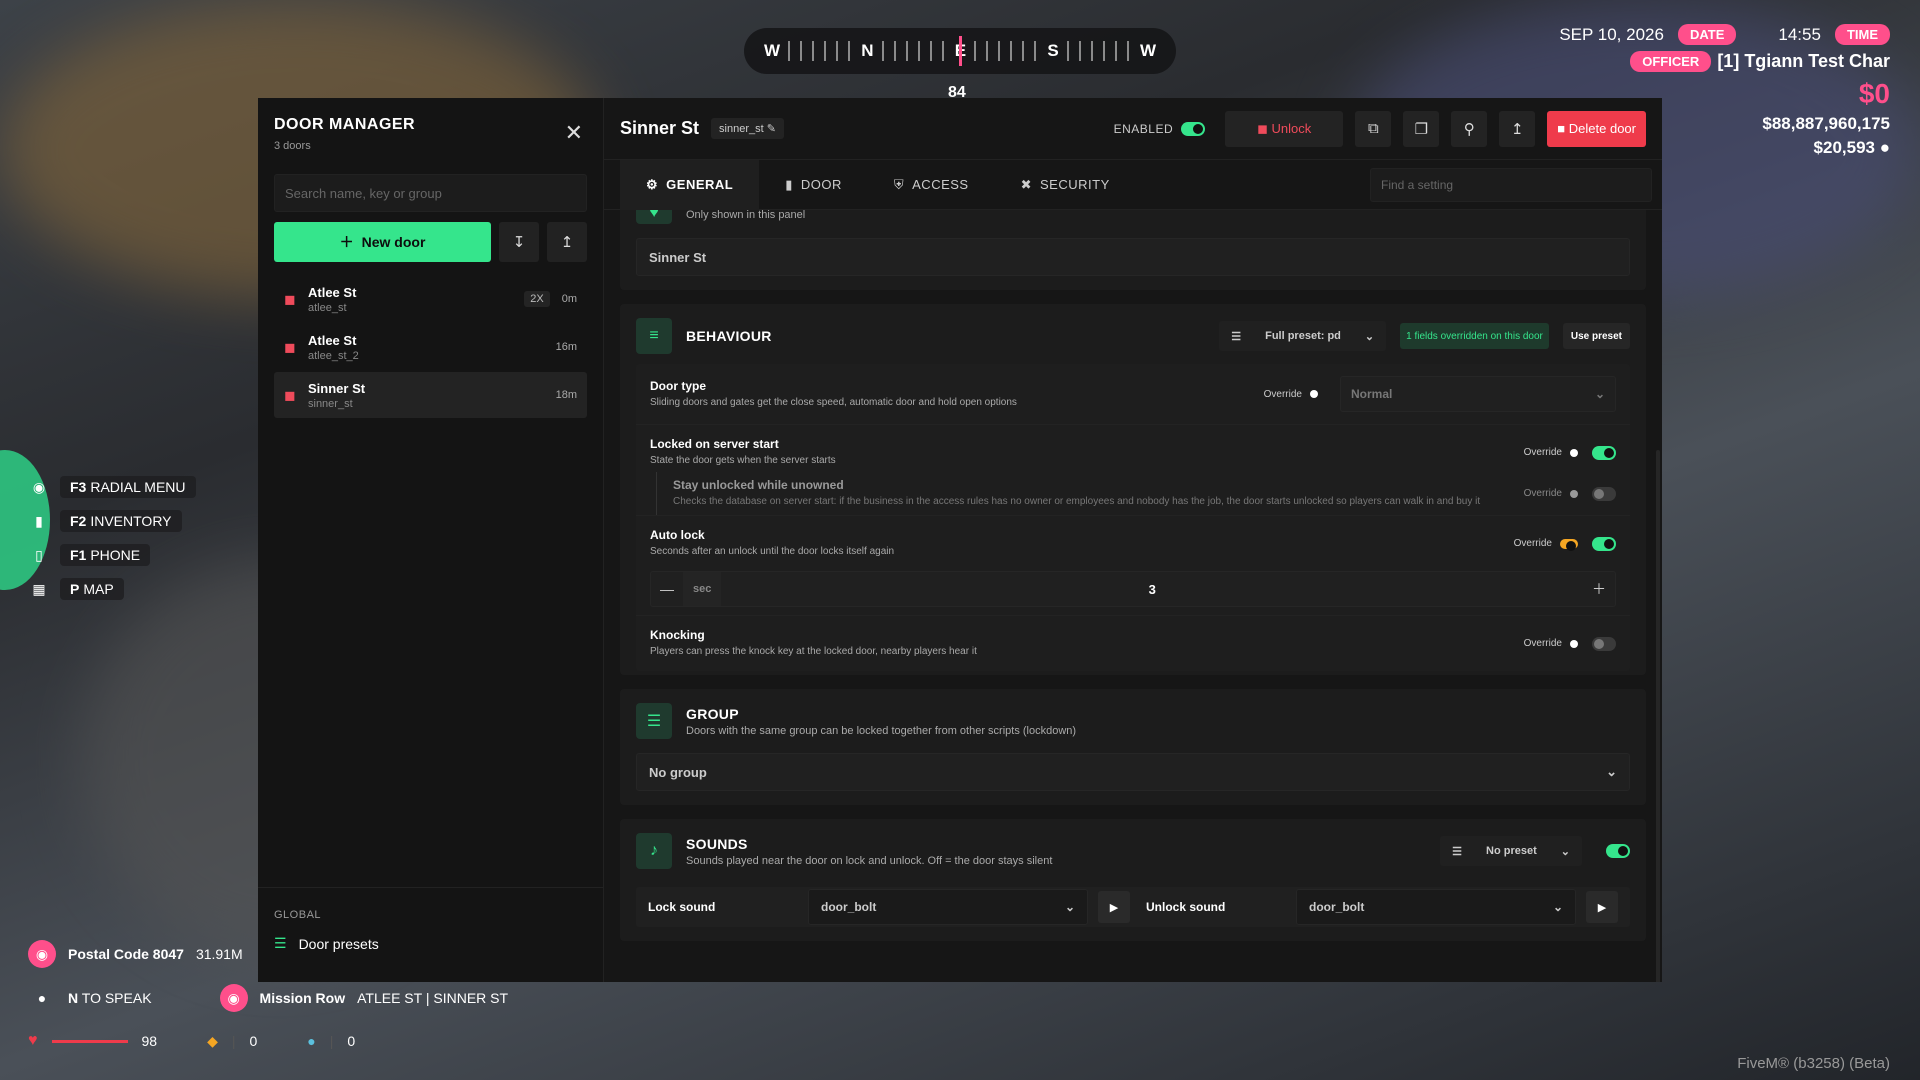 This screenshot has height=1080, width=1920. What do you see at coordinates (311, 1041) in the screenshot?
I see `water-drop-icon: ●` at bounding box center [311, 1041].